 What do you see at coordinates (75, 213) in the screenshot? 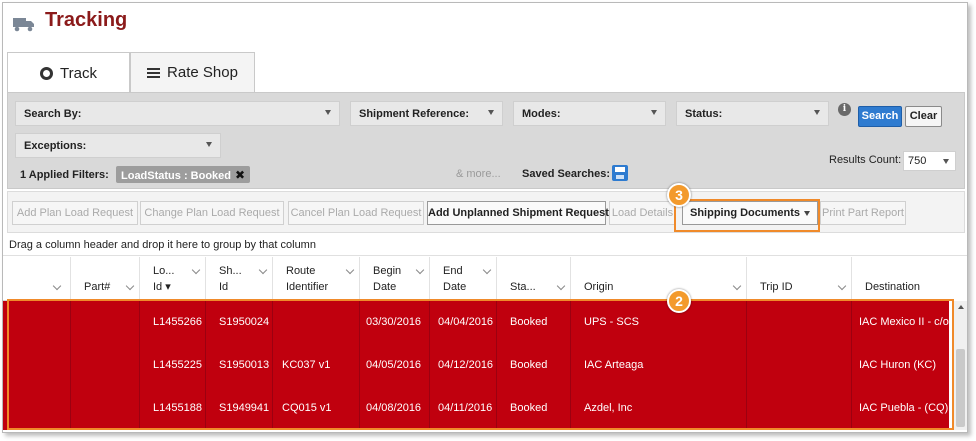
I see `add-plan-load-request-button: Add Plan Load Request` at bounding box center [75, 213].